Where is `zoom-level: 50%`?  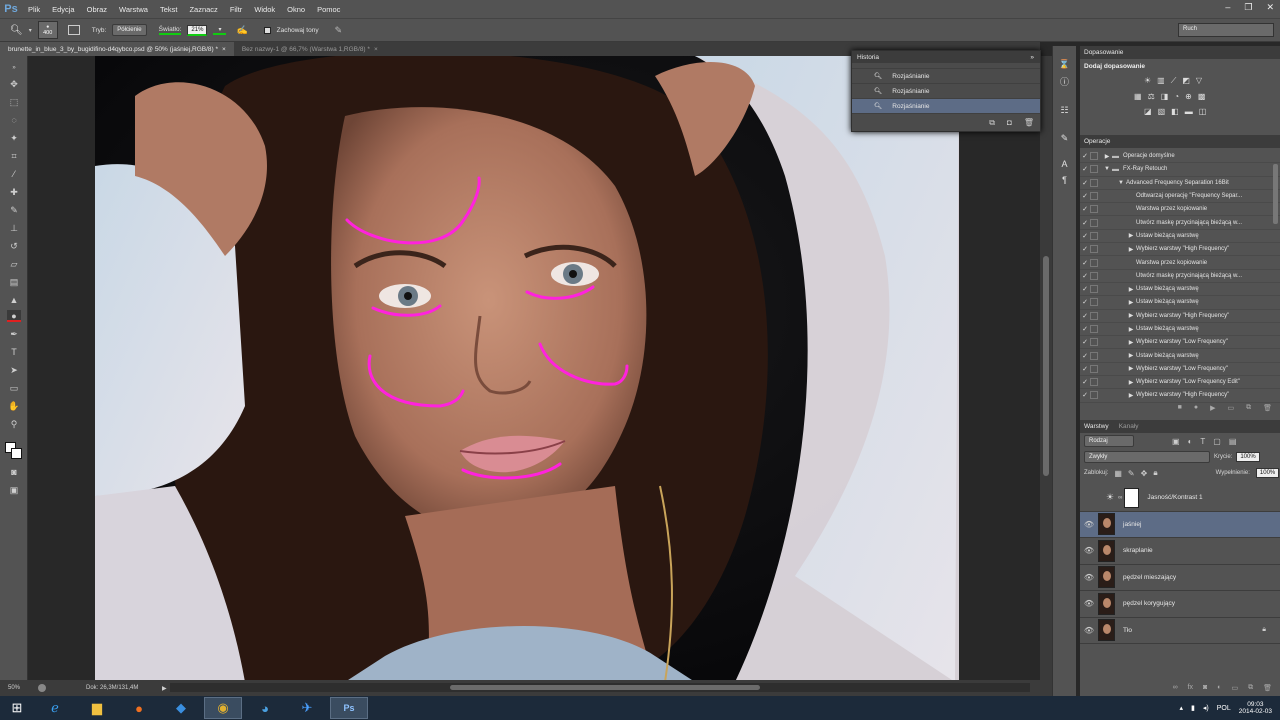
zoom-level: 50% is located at coordinates (23, 688).